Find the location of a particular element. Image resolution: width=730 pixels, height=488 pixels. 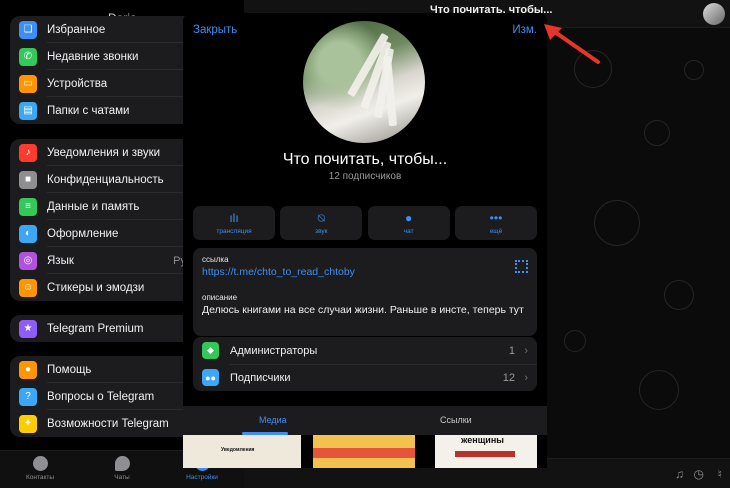

action-label: звук is located at coordinates (321, 231).